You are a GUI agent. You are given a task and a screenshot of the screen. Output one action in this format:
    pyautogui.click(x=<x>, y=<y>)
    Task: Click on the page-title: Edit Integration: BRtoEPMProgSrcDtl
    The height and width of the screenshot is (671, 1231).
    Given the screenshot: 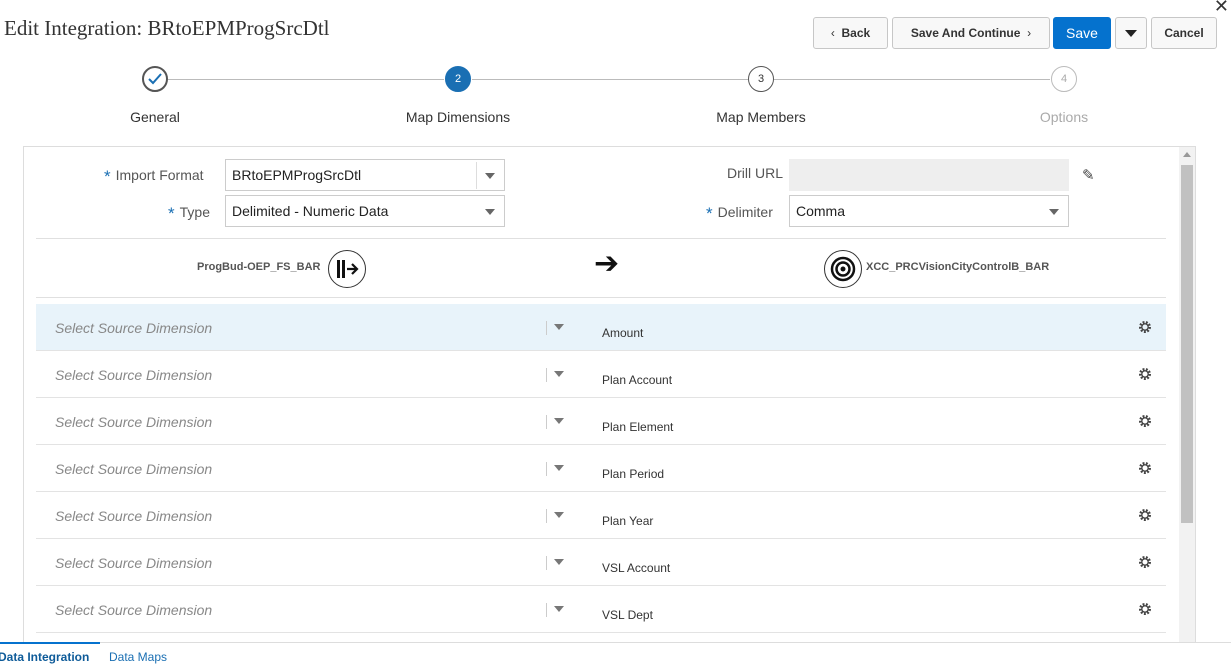 What is the action you would take?
    pyautogui.click(x=167, y=28)
    